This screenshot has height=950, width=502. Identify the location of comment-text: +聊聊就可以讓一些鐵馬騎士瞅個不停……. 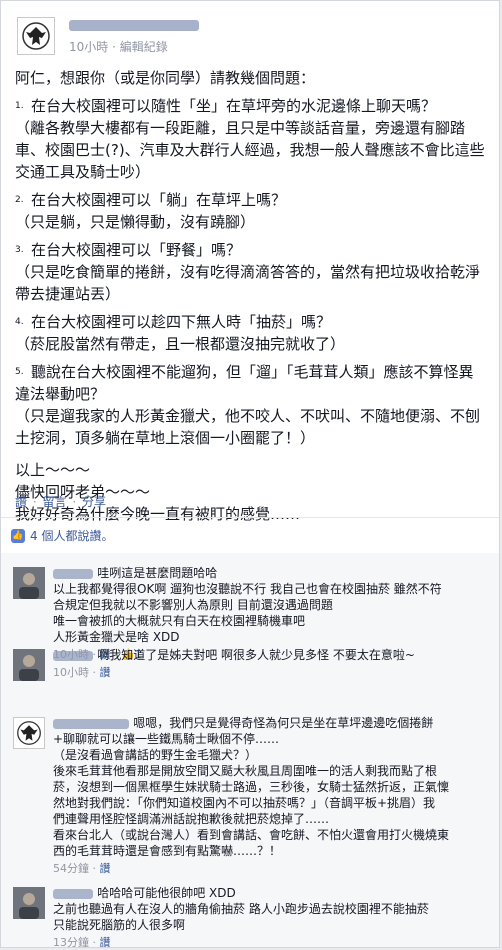
(166, 739).